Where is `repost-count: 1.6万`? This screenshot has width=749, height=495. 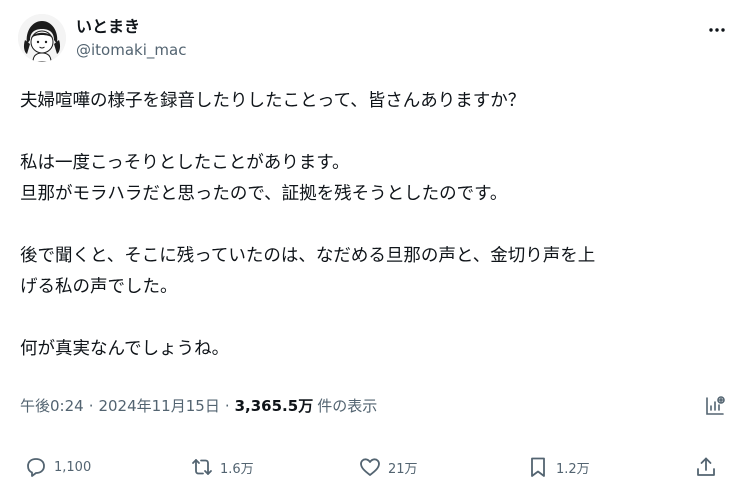 repost-count: 1.6万 is located at coordinates (237, 469).